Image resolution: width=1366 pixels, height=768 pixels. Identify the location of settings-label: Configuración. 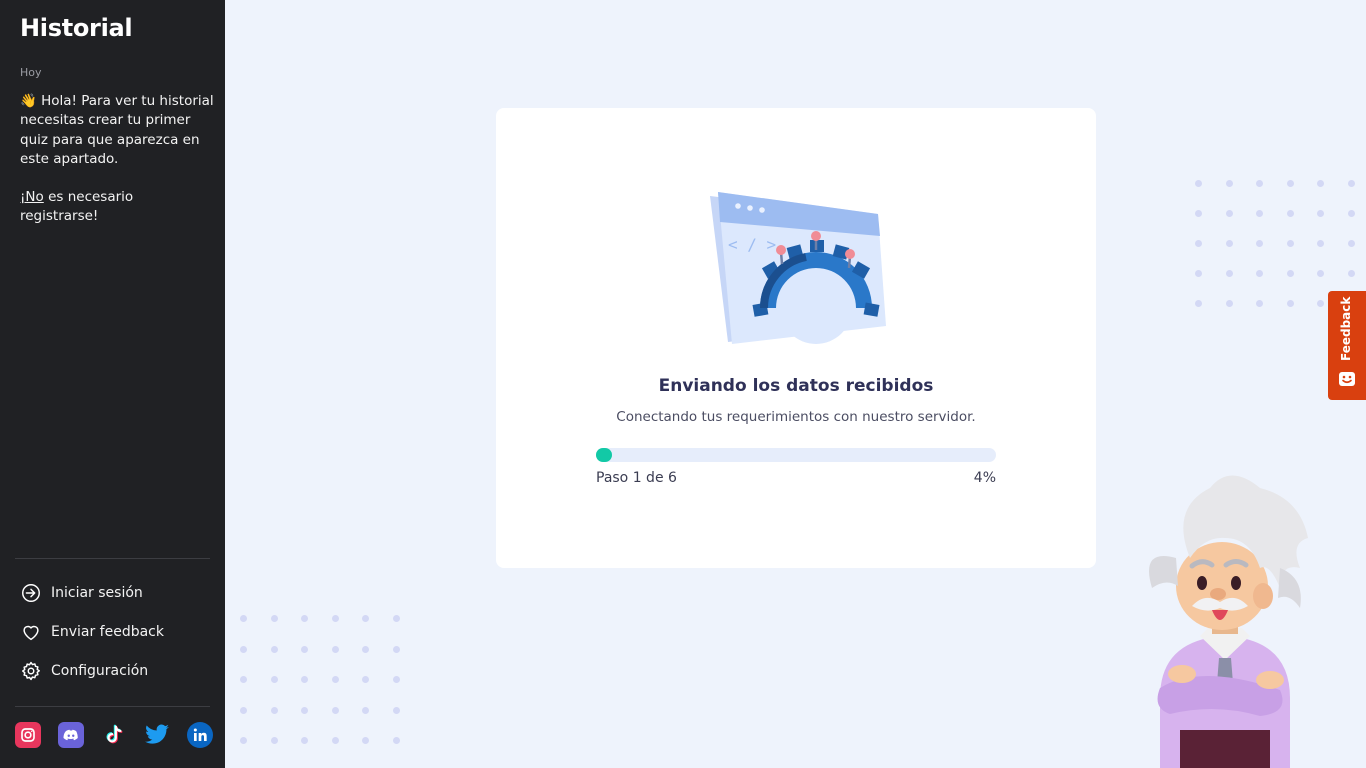
(100, 671).